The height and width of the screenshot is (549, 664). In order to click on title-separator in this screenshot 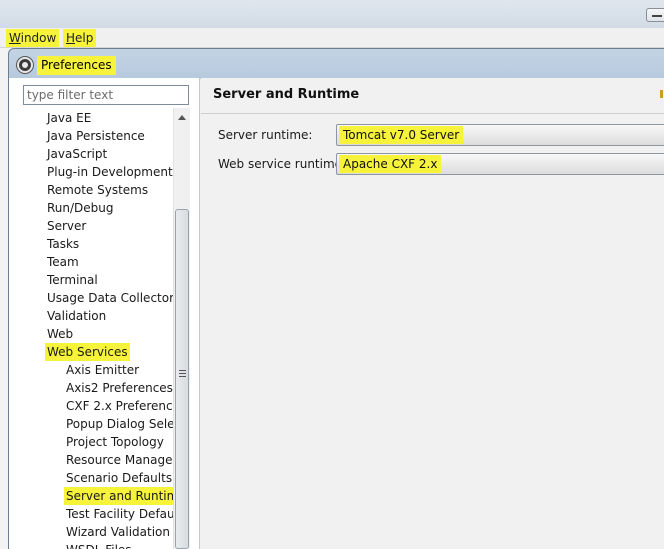, I will do `click(432, 113)`.